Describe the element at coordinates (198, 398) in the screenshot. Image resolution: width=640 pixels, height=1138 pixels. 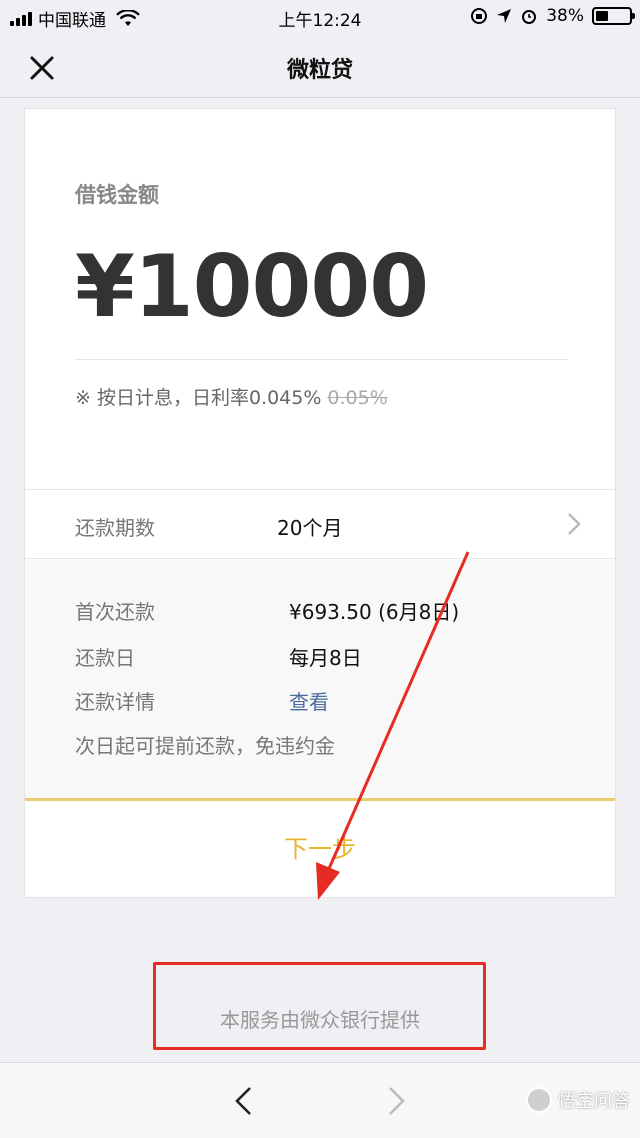
I see `current-rate: ※ 按日计息，日利率0.045%` at that location.